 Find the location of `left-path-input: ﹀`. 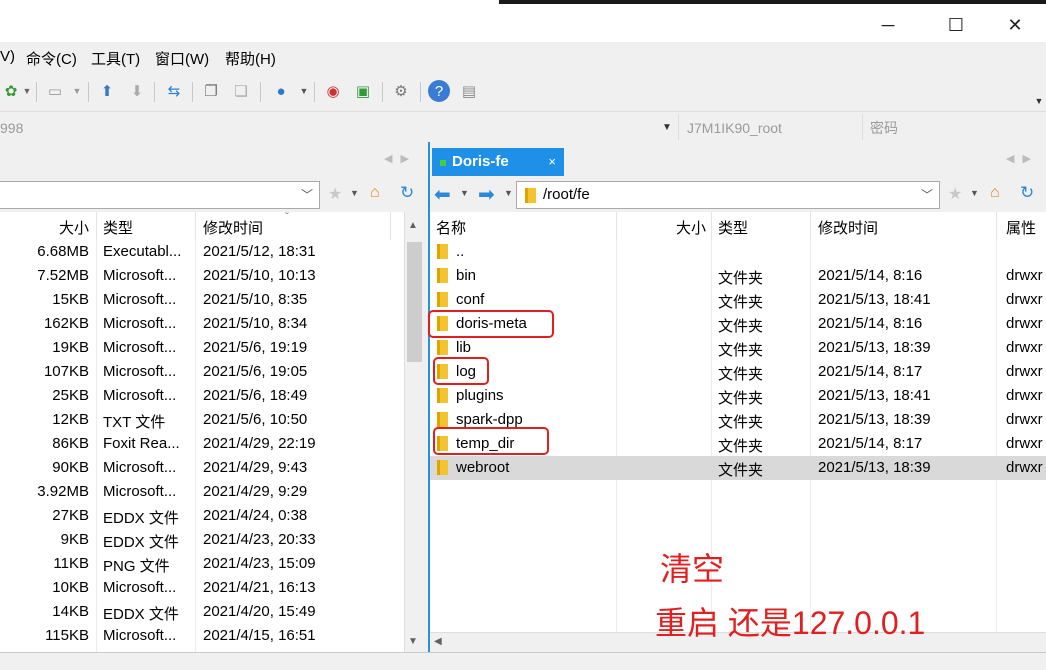

left-path-input: ﹀ is located at coordinates (160, 195).